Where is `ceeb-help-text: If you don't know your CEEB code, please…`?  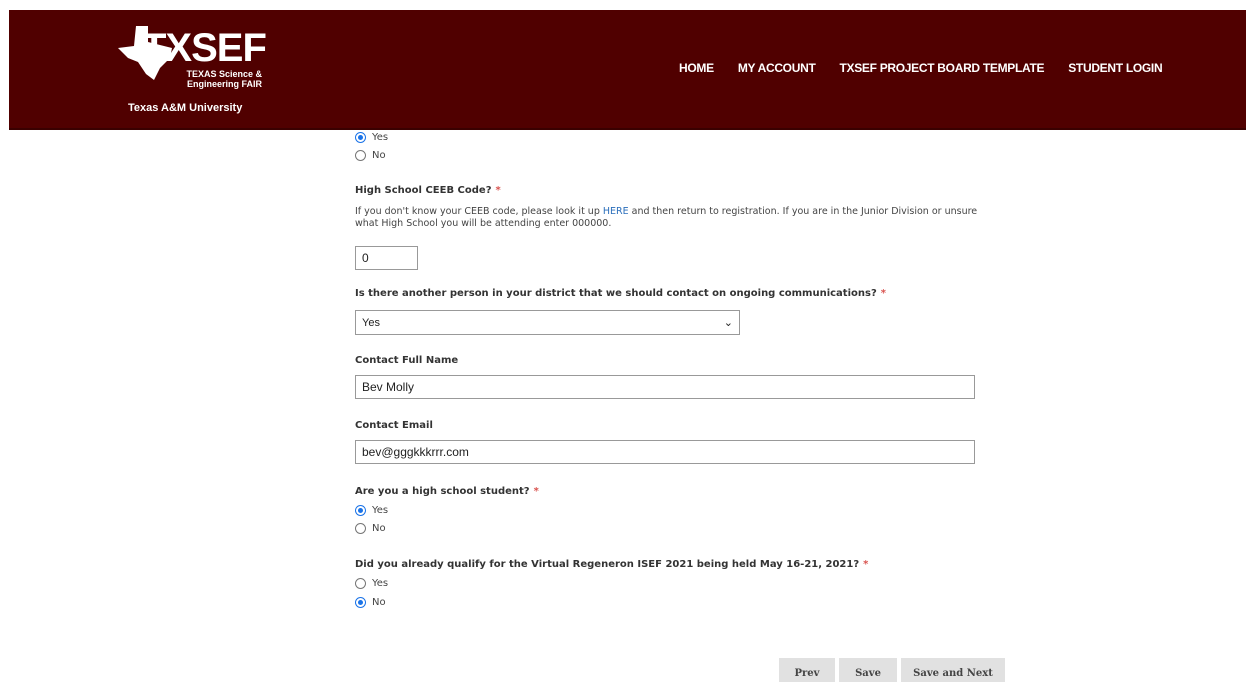 ceeb-help-text: If you don't know your CEEB code, please… is located at coordinates (666, 217).